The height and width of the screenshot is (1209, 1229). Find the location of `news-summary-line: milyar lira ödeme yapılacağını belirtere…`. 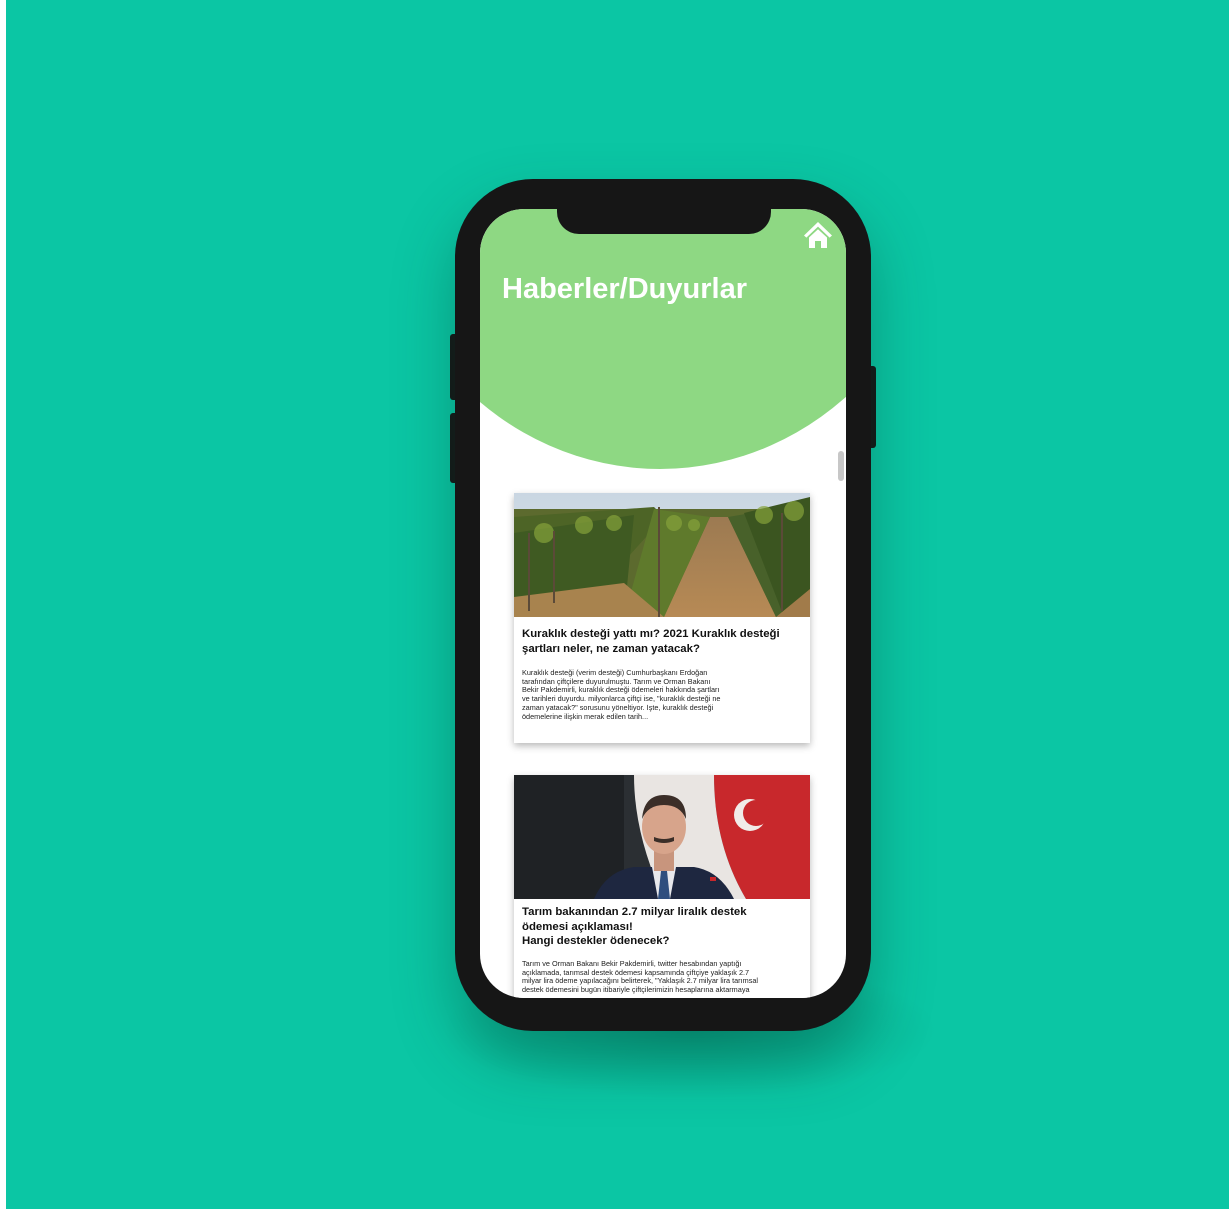

news-summary-line: milyar lira ödeme yapılacağını belirtere… is located at coordinates (640, 981).